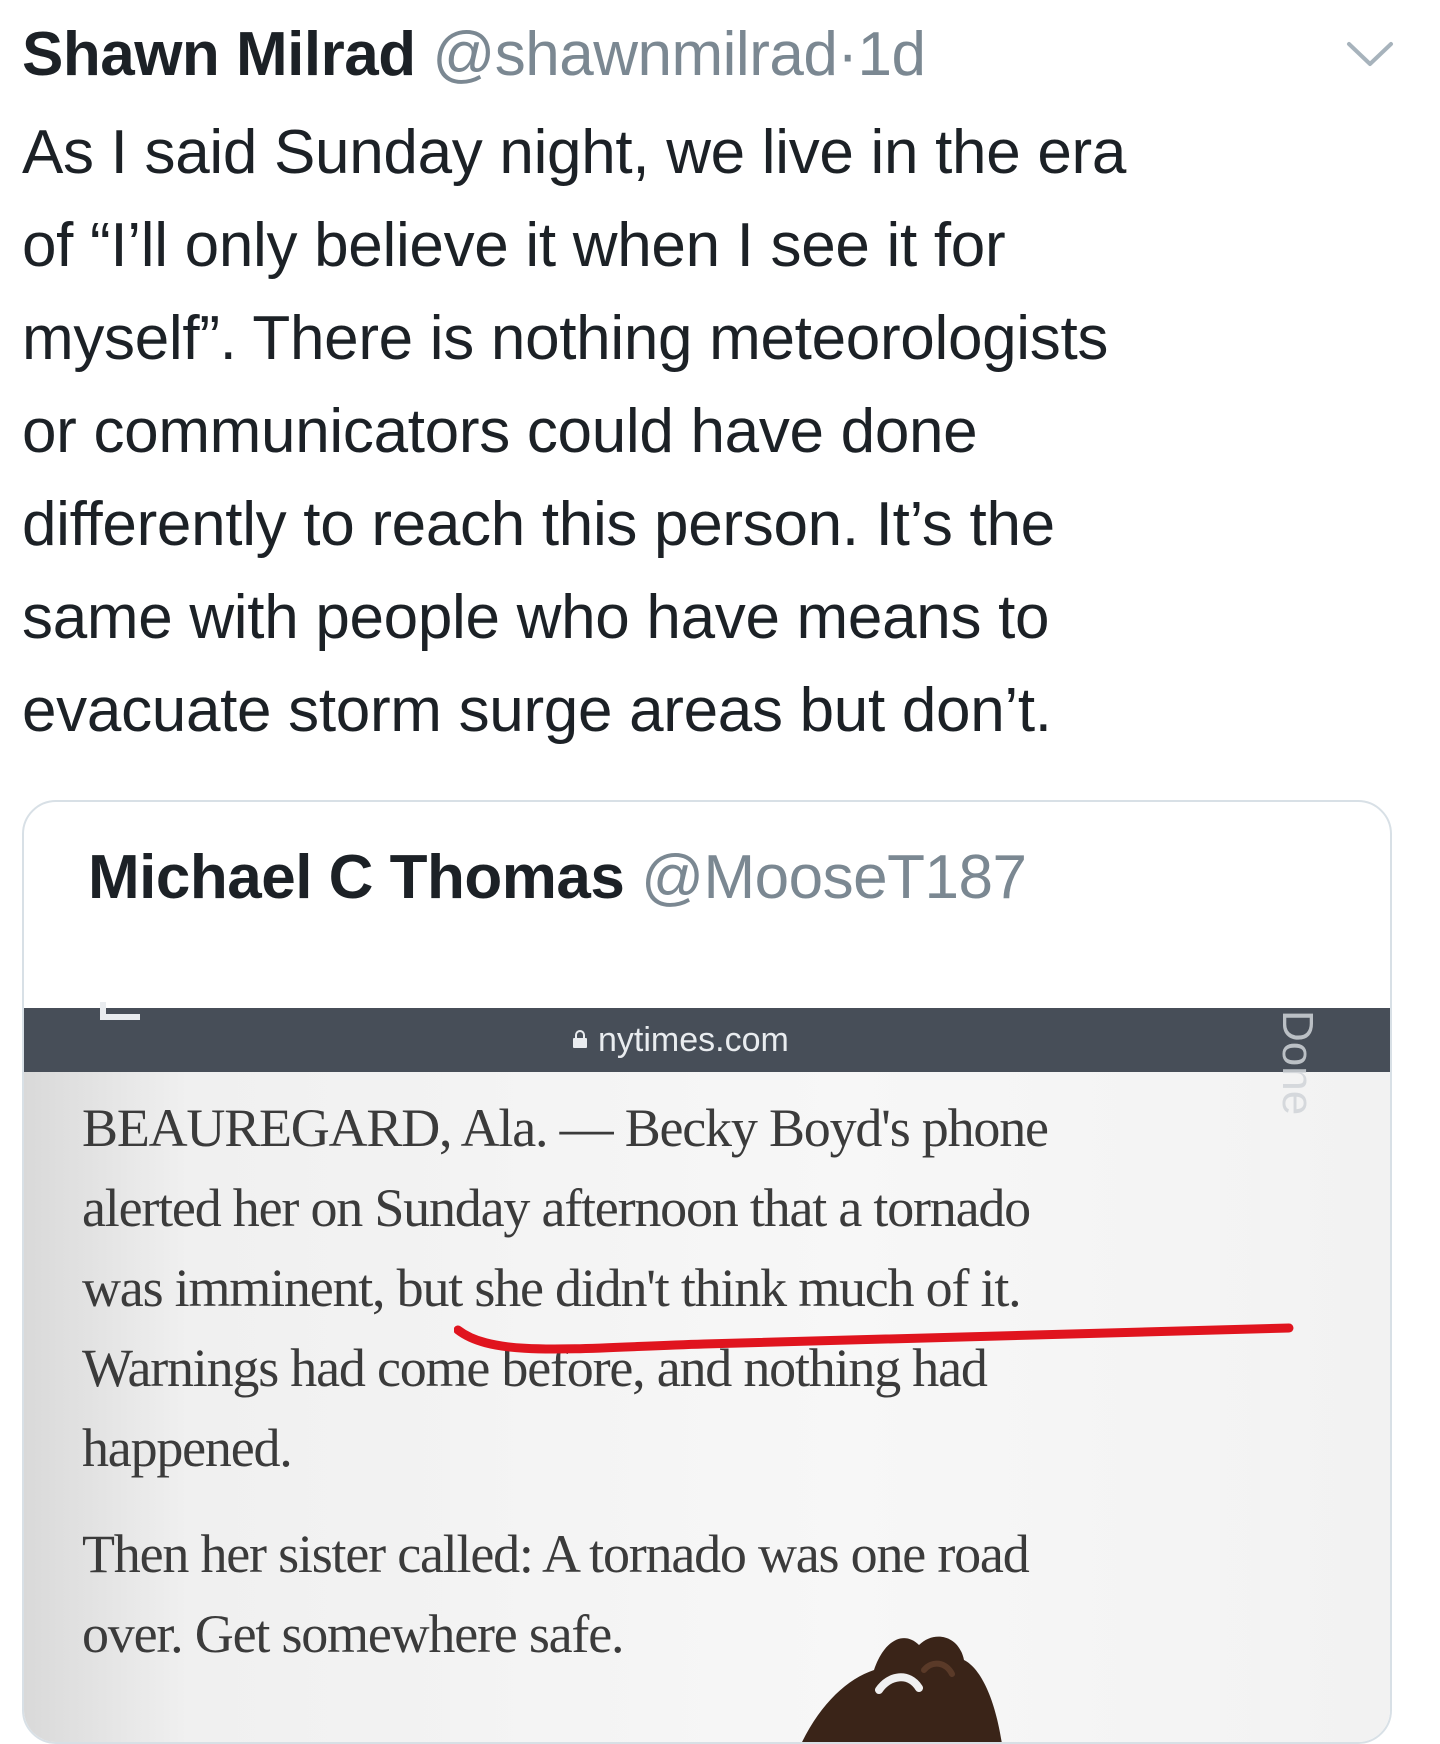  Describe the element at coordinates (356, 877) in the screenshot. I see `quoted-author-name: Michael C Thomas` at that location.